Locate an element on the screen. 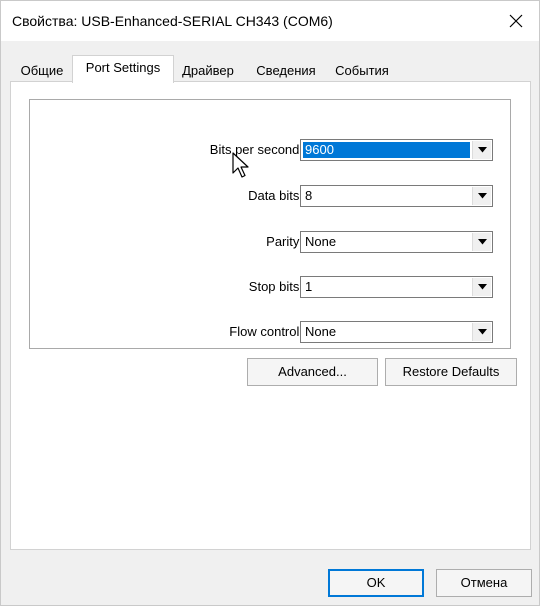 This screenshot has height=606, width=540. flow-control-value: None is located at coordinates (321, 331).